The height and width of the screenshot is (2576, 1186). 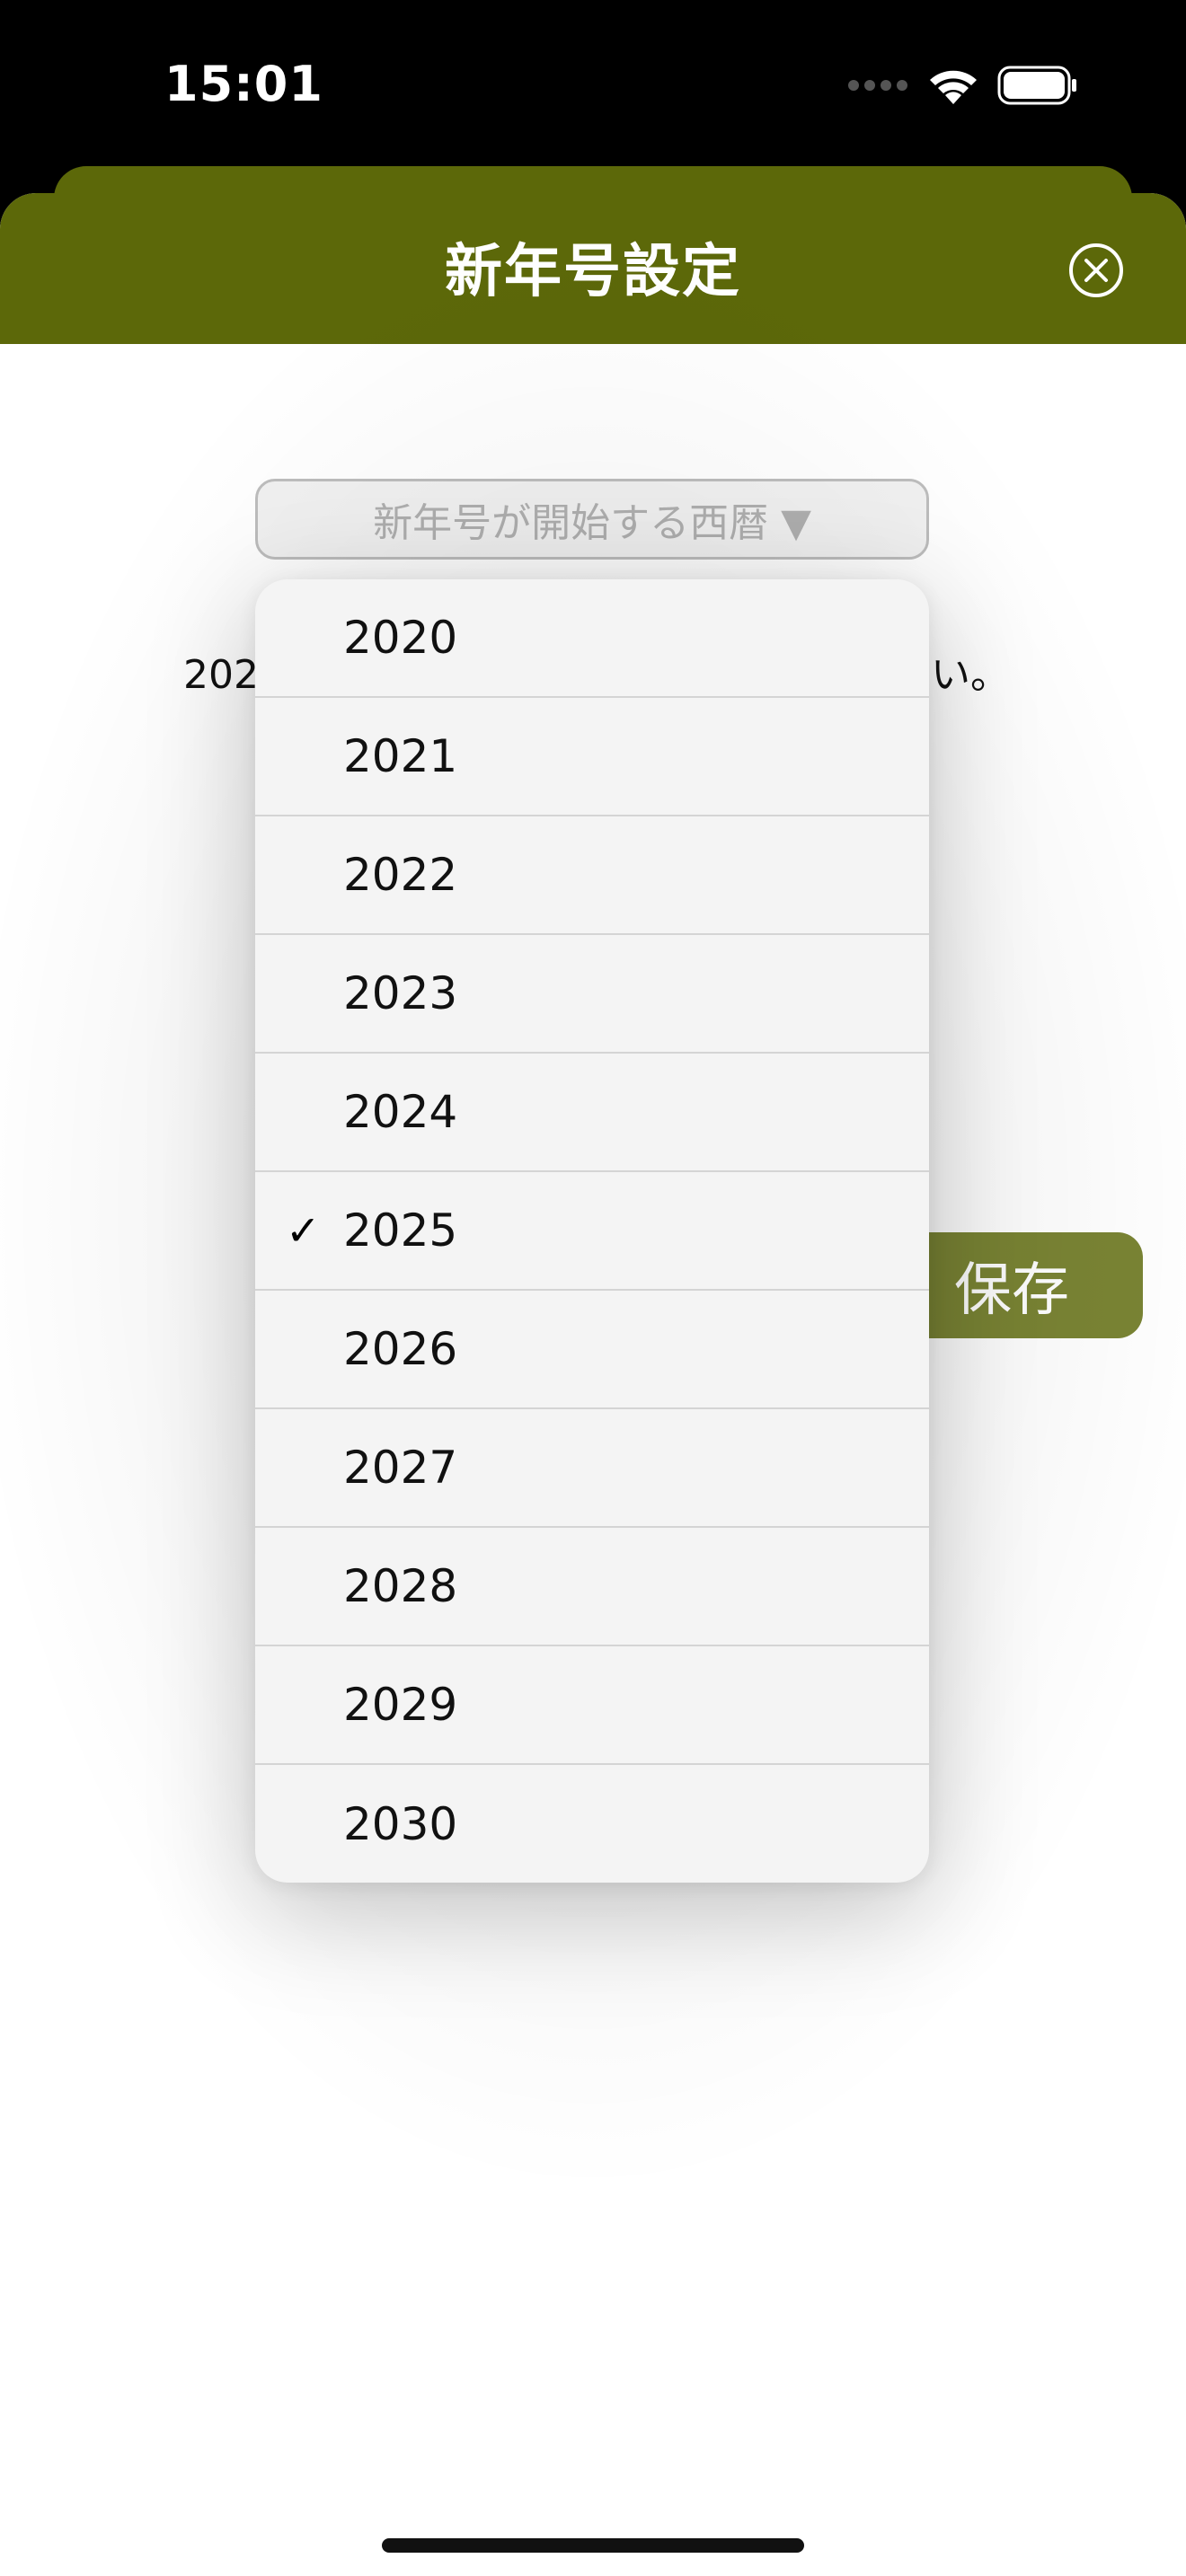 I want to click on home-indicator, so click(x=593, y=2545).